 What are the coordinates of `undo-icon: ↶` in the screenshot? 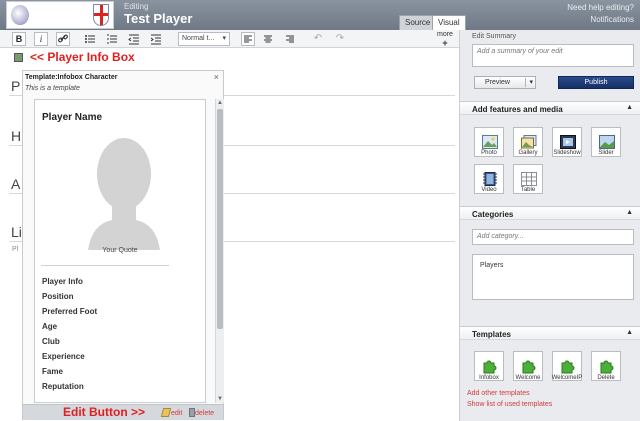 It's located at (318, 39).